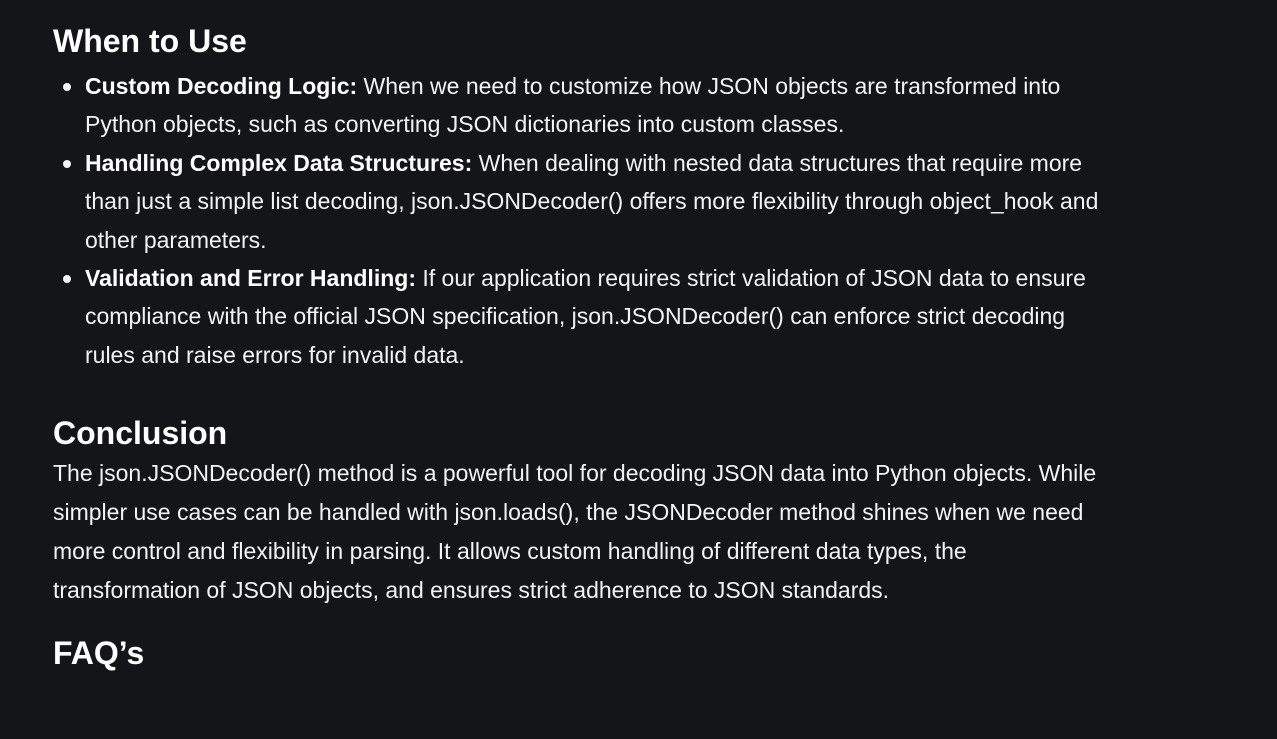  Describe the element at coordinates (150, 41) in the screenshot. I see `section-heading-when-to-use: When to Use` at that location.